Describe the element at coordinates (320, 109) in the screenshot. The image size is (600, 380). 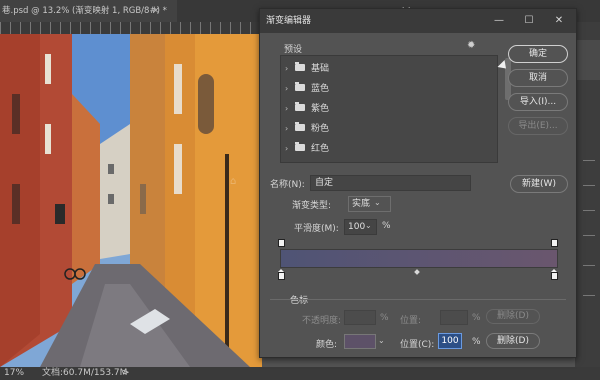
I see `preset-folder-label: 紫色` at that location.